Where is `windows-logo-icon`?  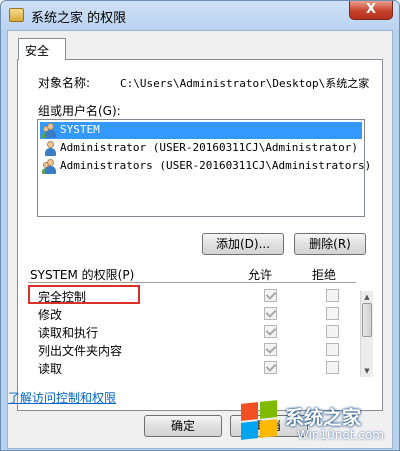
windows-logo-icon is located at coordinates (260, 420).